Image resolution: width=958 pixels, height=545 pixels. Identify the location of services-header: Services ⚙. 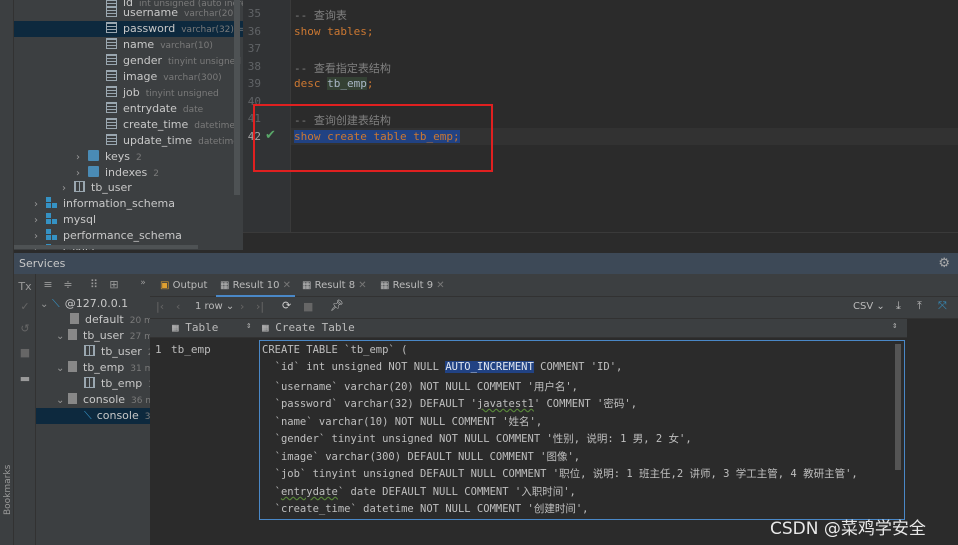
(486, 263).